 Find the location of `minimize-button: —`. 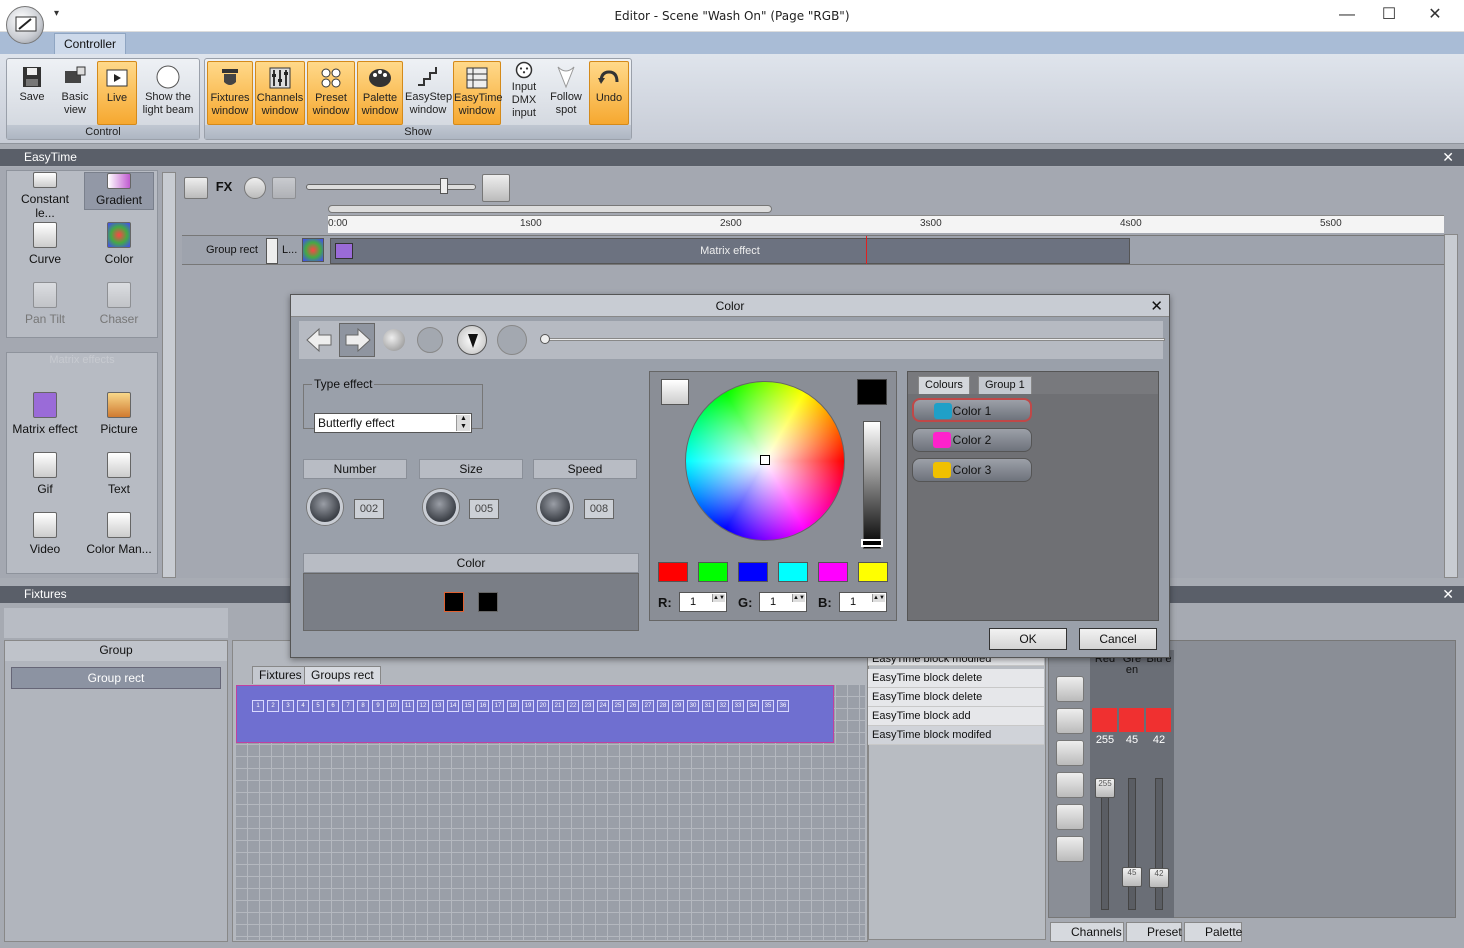

minimize-button: — is located at coordinates (1347, 16).